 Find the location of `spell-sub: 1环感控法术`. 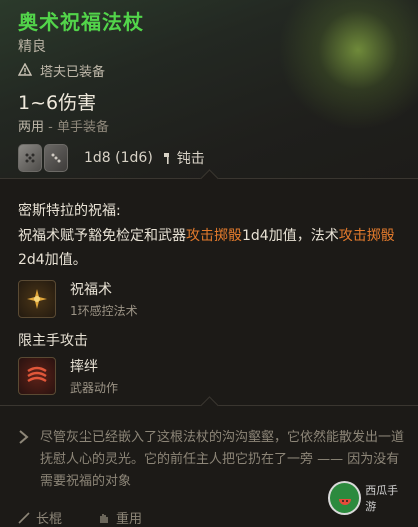

spell-sub: 1环感控法术 is located at coordinates (104, 311).